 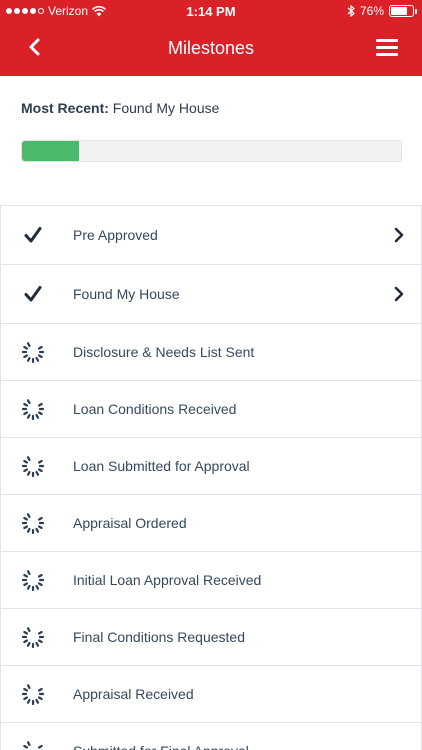 What do you see at coordinates (159, 637) in the screenshot?
I see `milestone-label: Final Conditions Requested` at bounding box center [159, 637].